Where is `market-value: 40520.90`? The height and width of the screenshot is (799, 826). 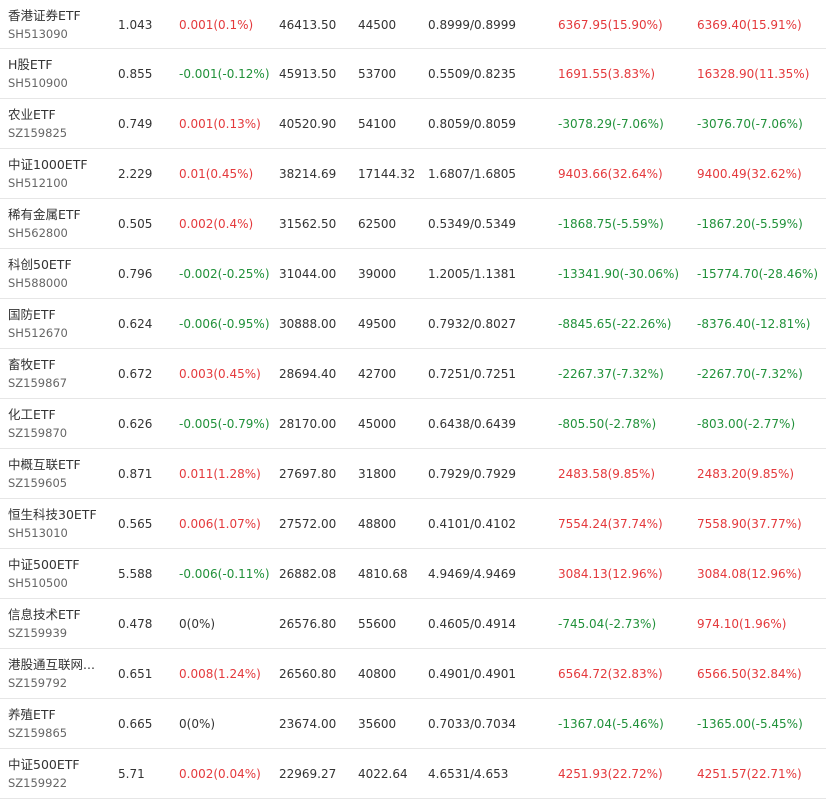
market-value: 40520.90 is located at coordinates (308, 123).